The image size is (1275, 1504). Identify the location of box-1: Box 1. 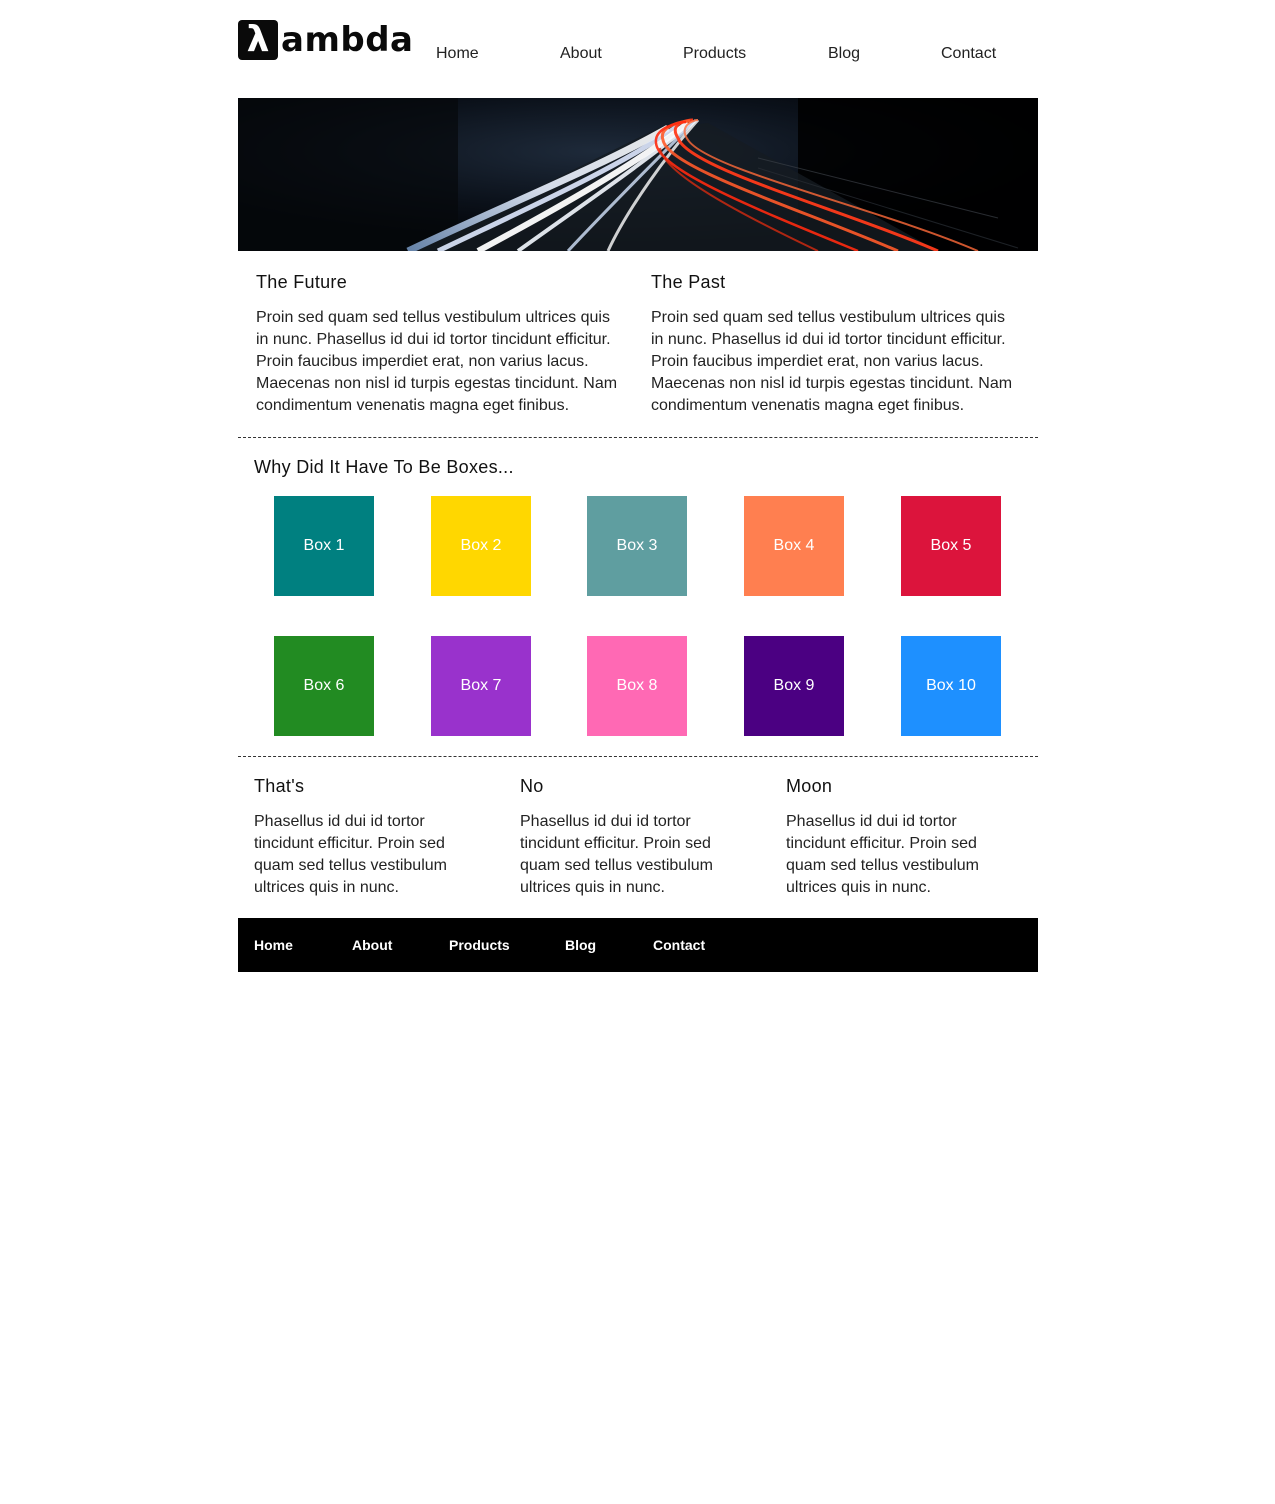
(324, 546).